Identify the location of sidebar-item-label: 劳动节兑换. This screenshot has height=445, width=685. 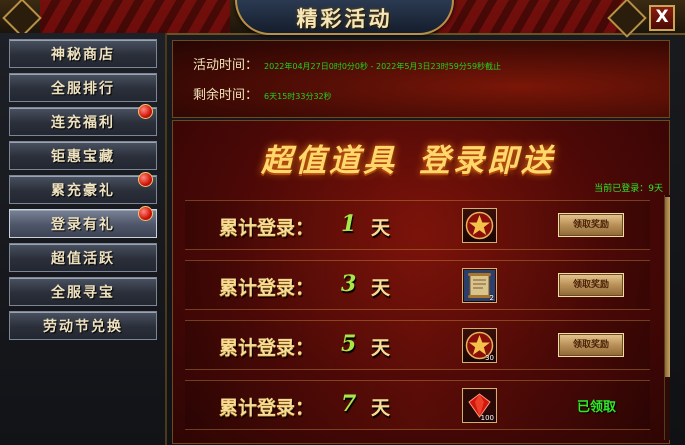
(83, 327).